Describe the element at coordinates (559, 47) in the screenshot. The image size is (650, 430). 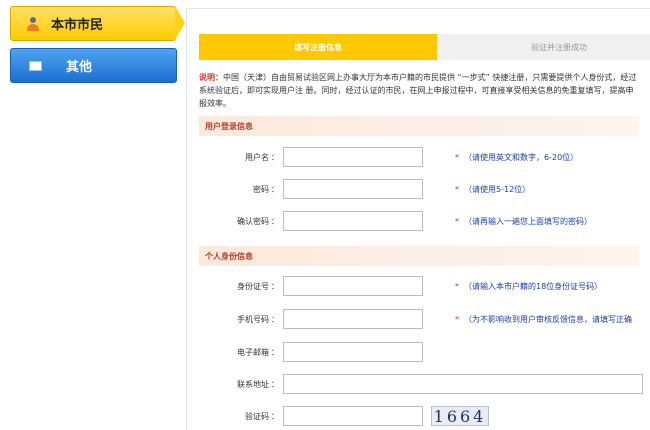
I see `step-label: 验证并注册成功` at that location.